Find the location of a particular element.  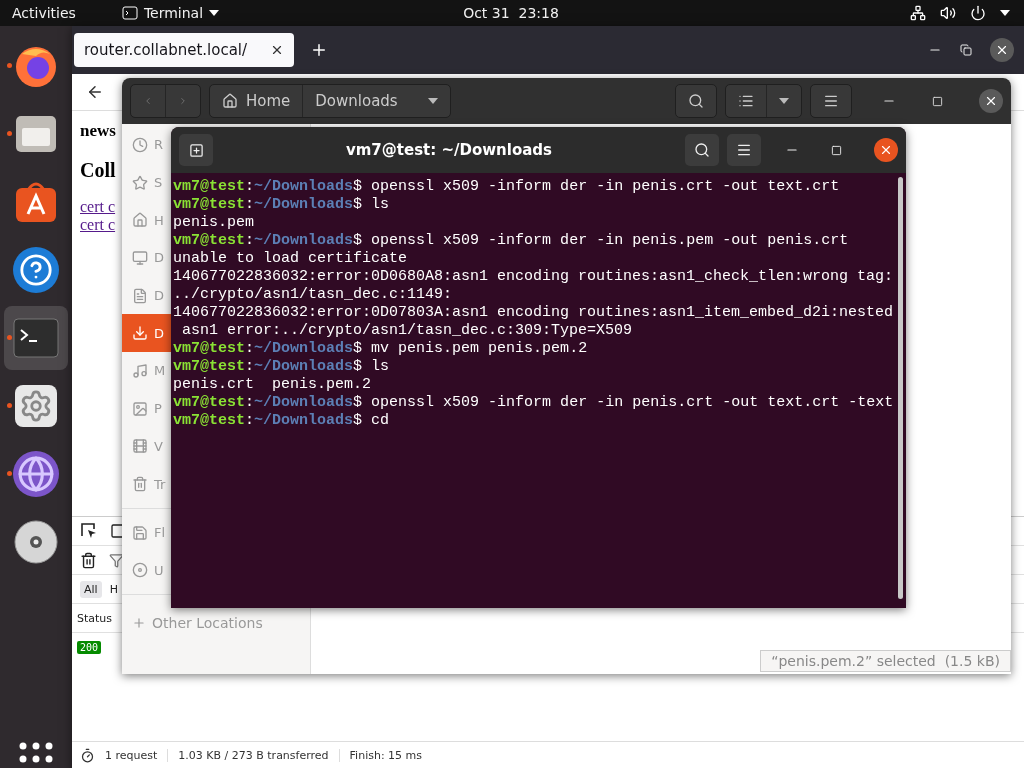

new-tab-button is located at coordinates (196, 150).